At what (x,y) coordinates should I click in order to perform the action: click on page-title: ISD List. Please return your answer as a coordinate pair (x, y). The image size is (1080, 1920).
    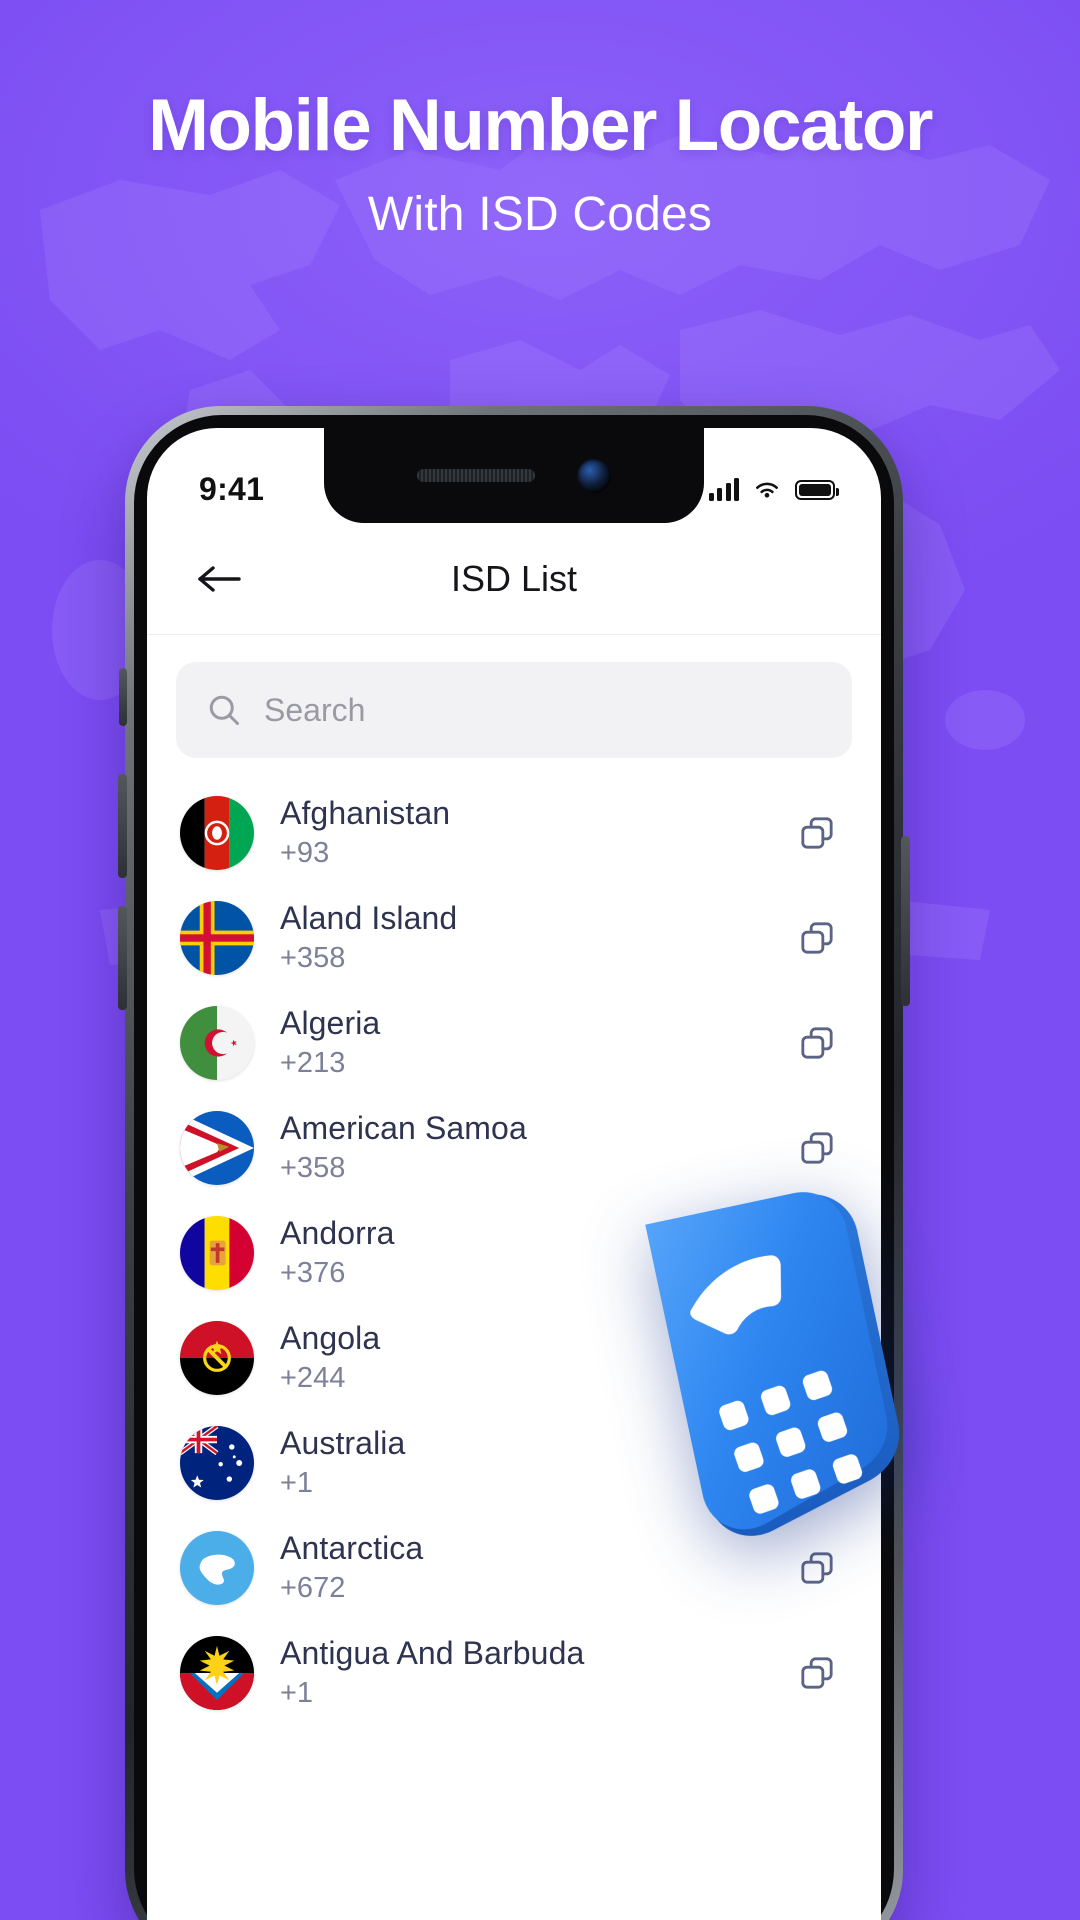
    Looking at the image, I should click on (514, 578).